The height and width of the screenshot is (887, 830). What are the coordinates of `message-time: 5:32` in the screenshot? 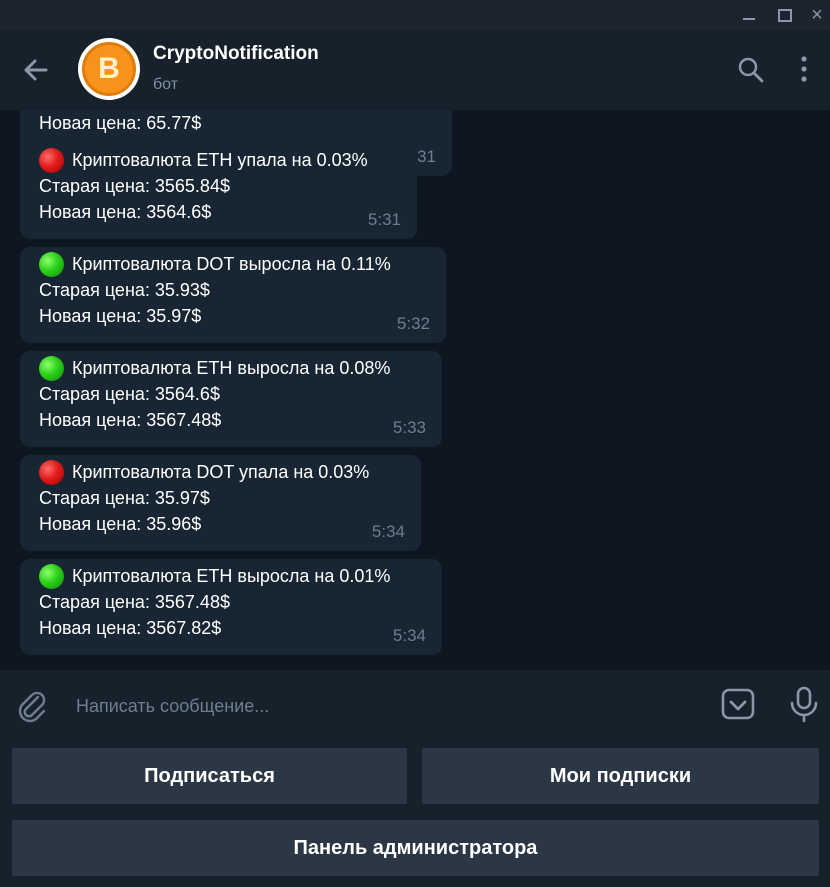 It's located at (413, 323).